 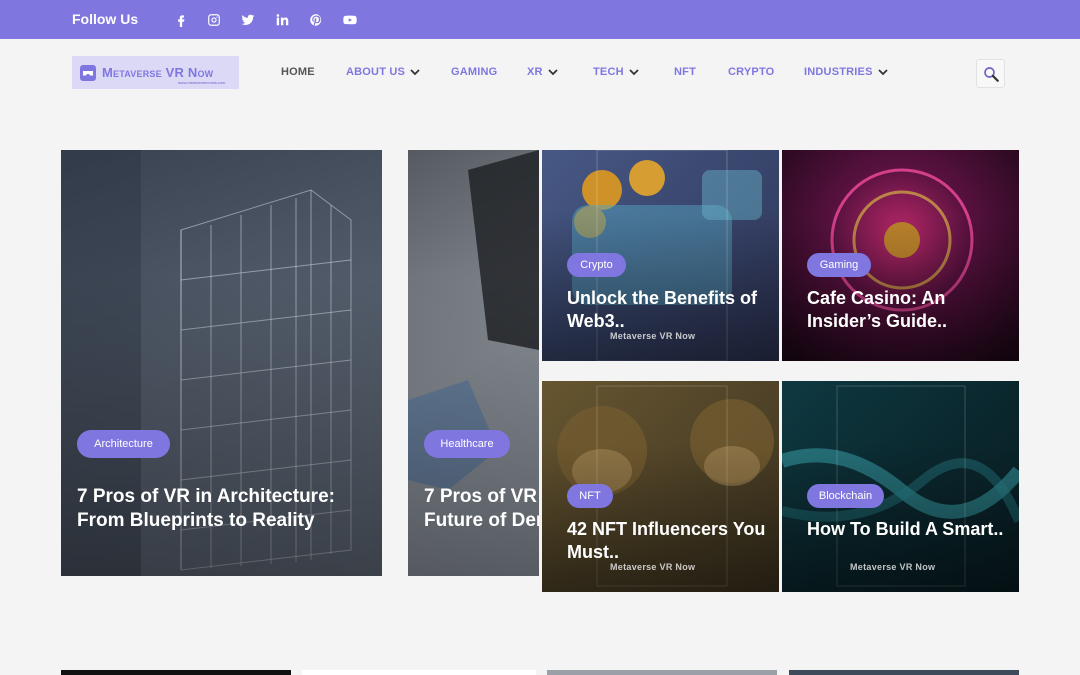 I want to click on post-title: Cafe Casino: An Insider’s Guide.., so click(x=907, y=309).